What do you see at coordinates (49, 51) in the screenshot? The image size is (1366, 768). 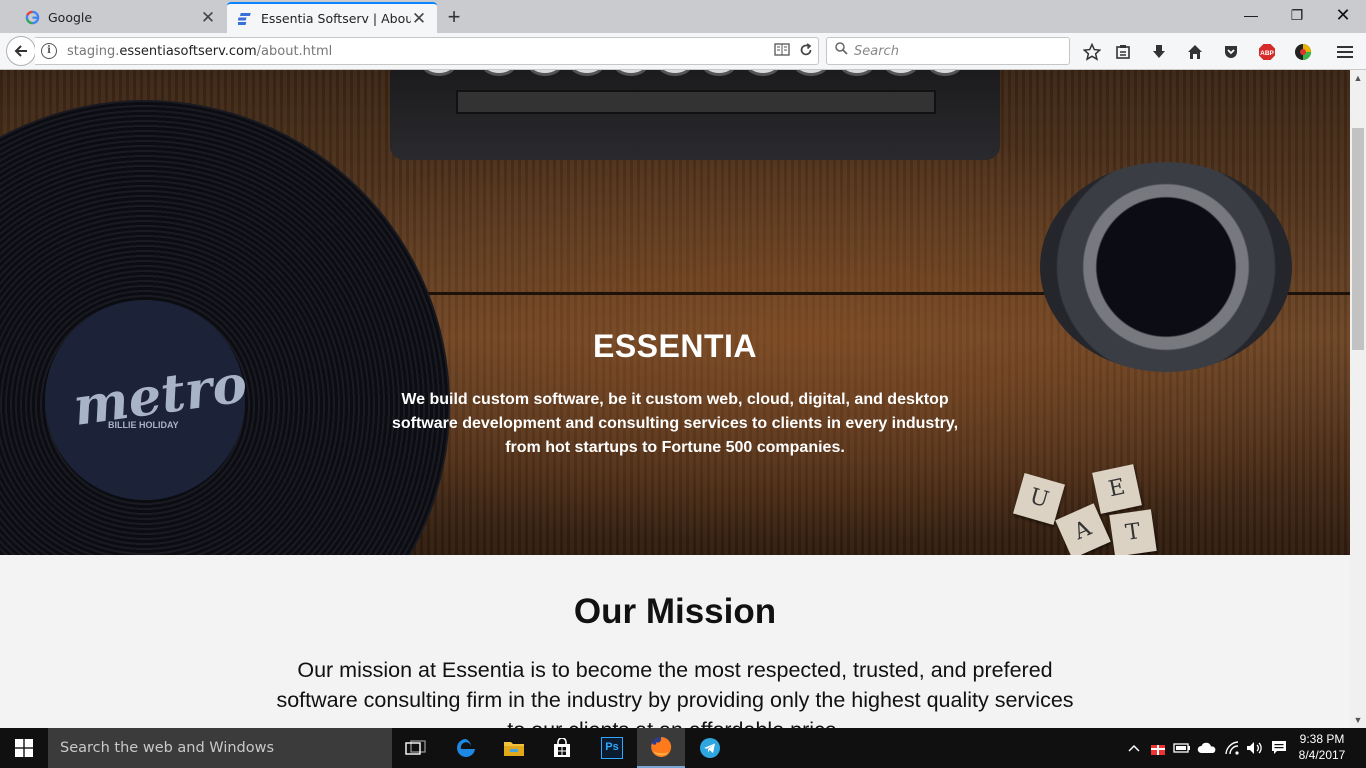 I see `info-icon: i` at bounding box center [49, 51].